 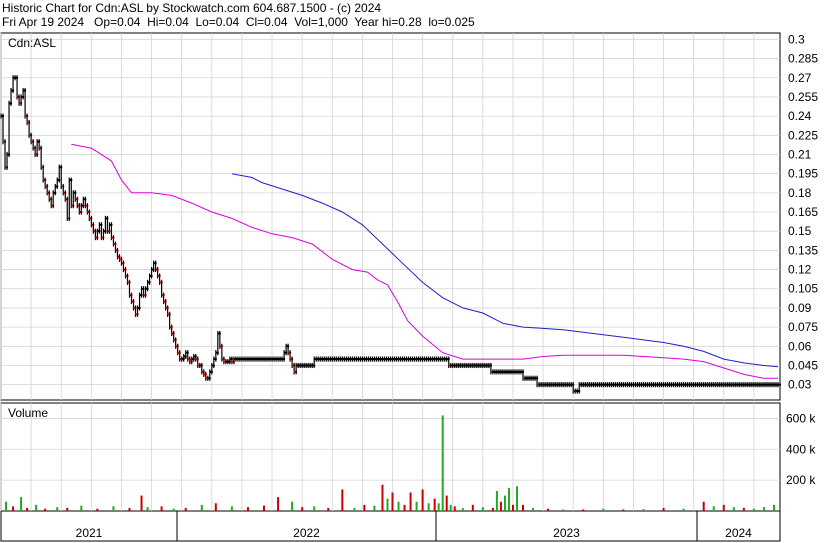 I want to click on year-label: 2022, so click(x=306, y=533).